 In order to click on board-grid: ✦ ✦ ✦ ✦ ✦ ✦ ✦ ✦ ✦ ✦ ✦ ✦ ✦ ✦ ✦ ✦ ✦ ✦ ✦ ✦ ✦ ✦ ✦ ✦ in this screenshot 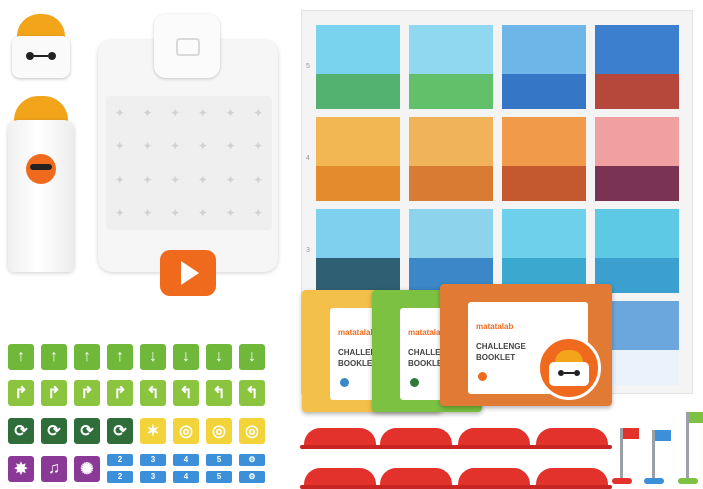, I will do `click(189, 163)`.